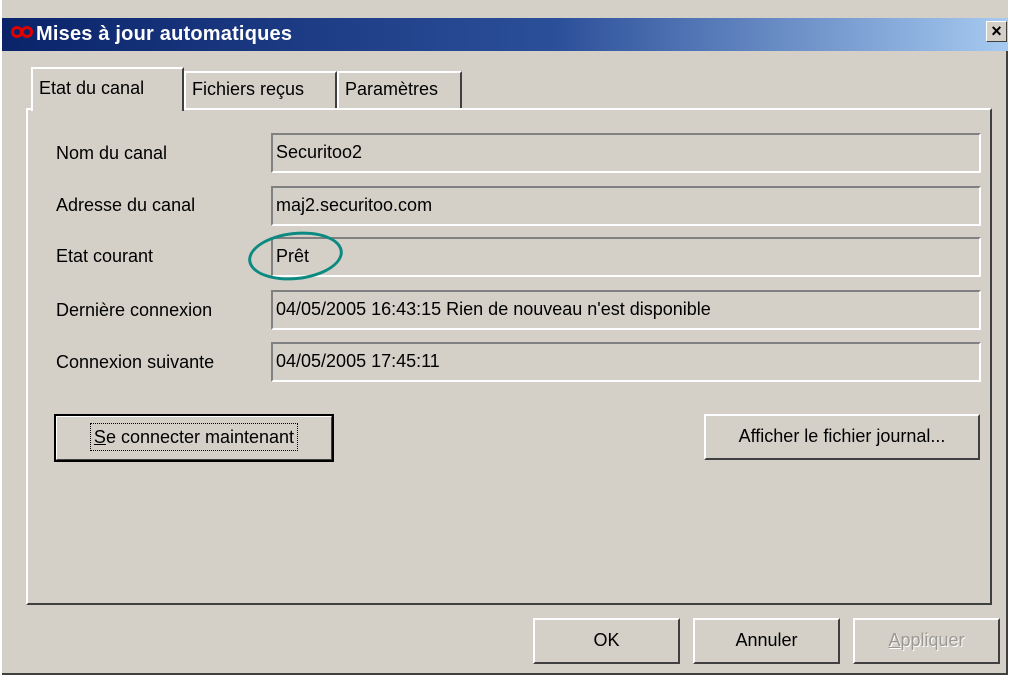 The height and width of the screenshot is (679, 1011). What do you see at coordinates (894, 640) in the screenshot?
I see `apply-accel-letter: A` at bounding box center [894, 640].